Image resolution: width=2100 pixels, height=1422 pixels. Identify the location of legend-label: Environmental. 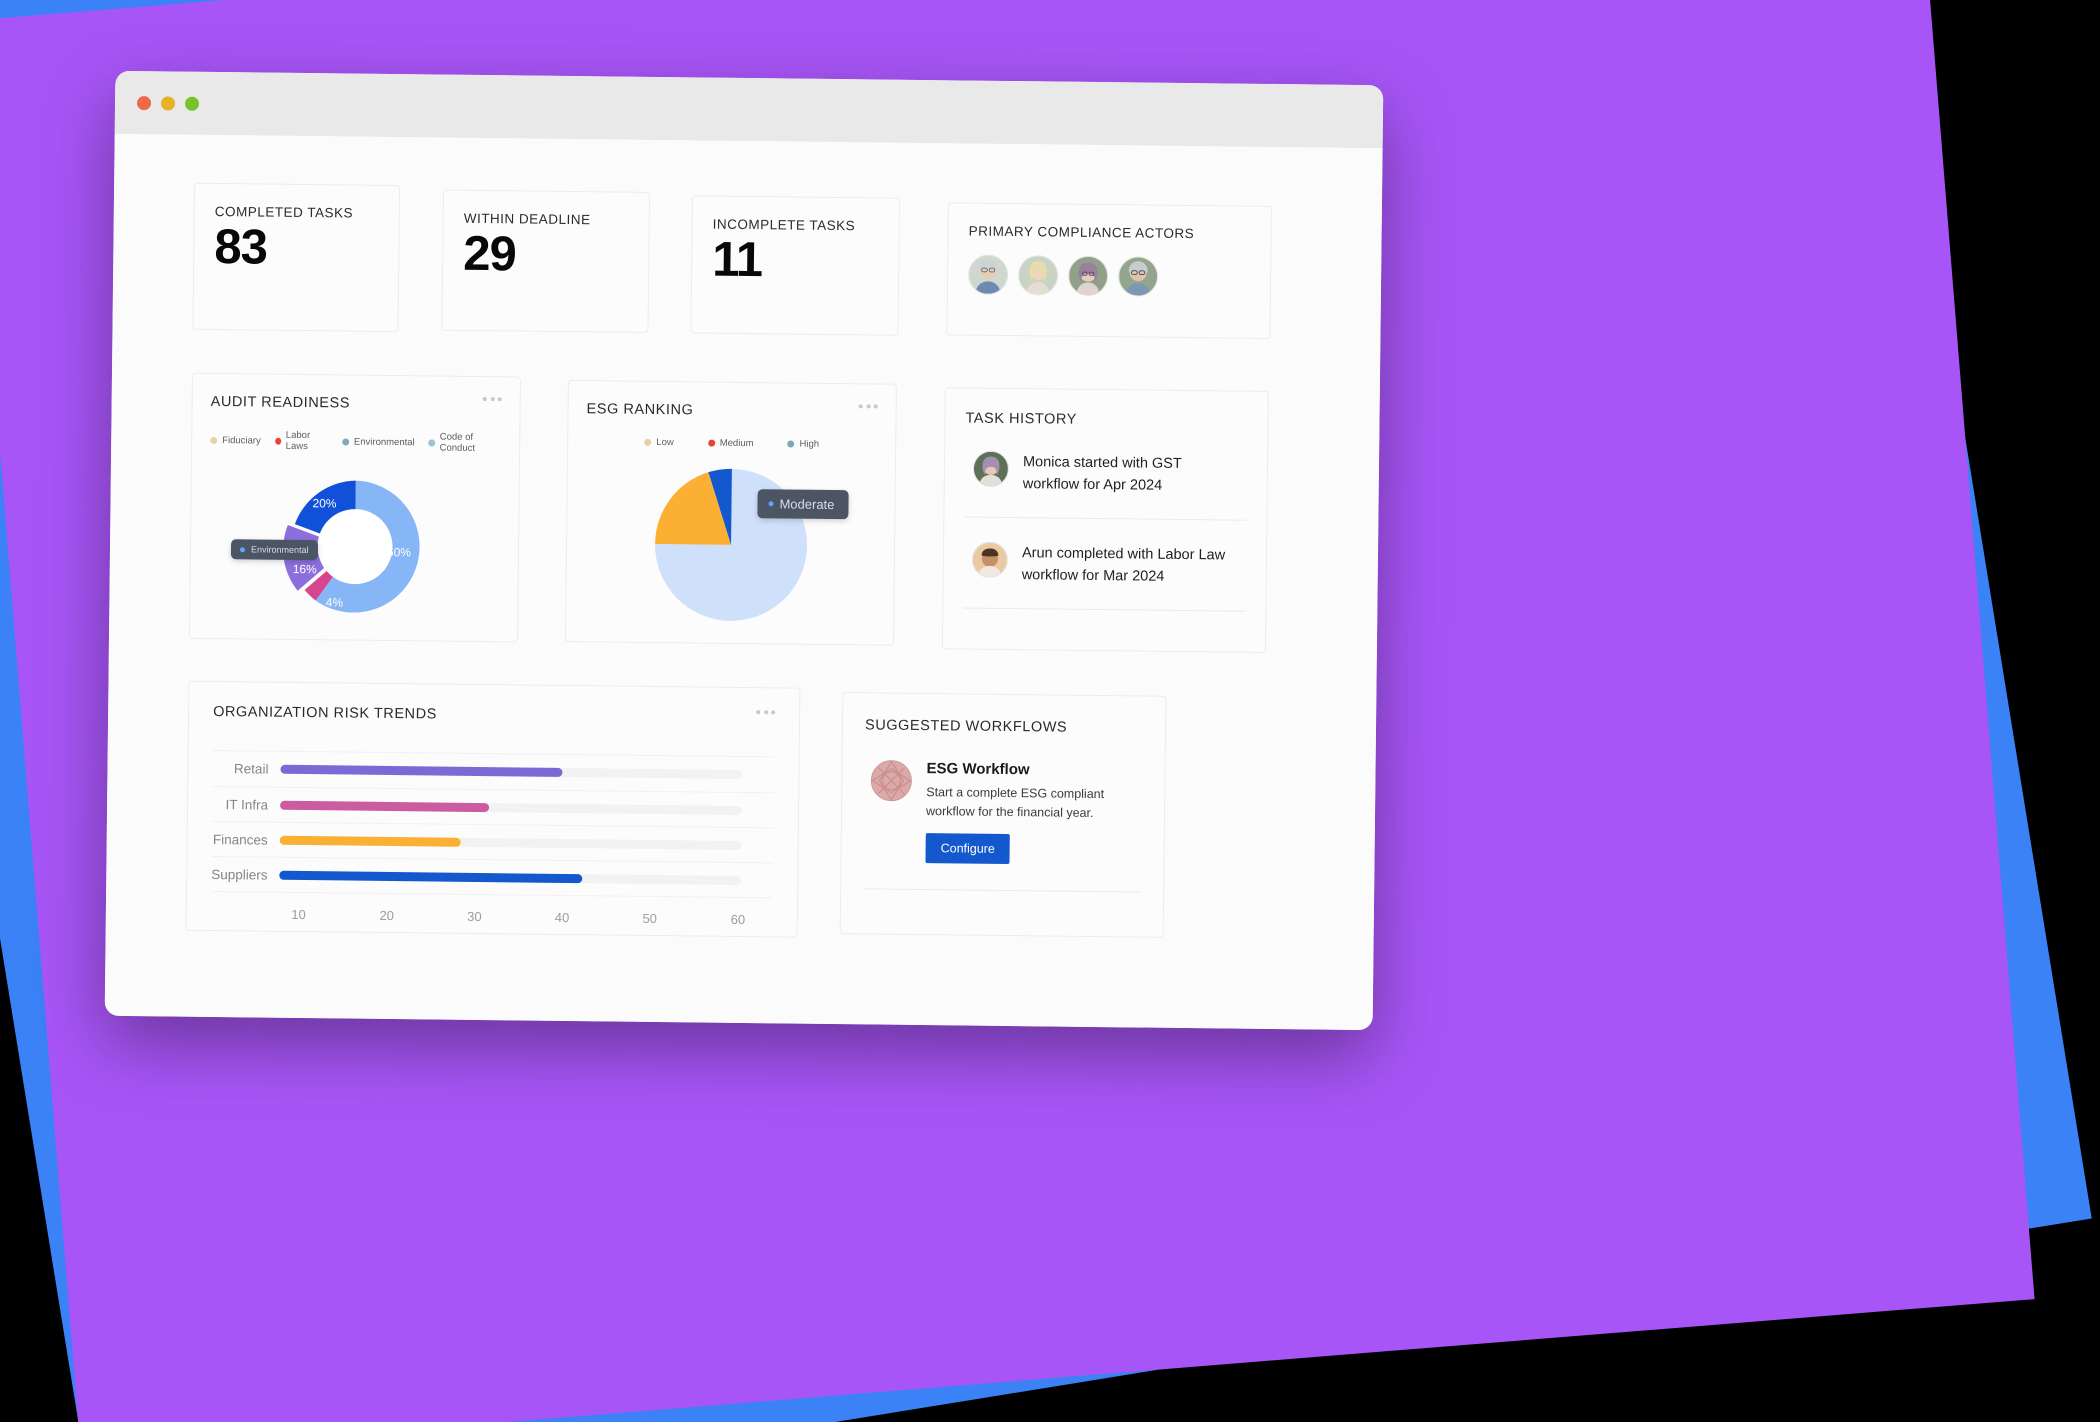
(384, 442).